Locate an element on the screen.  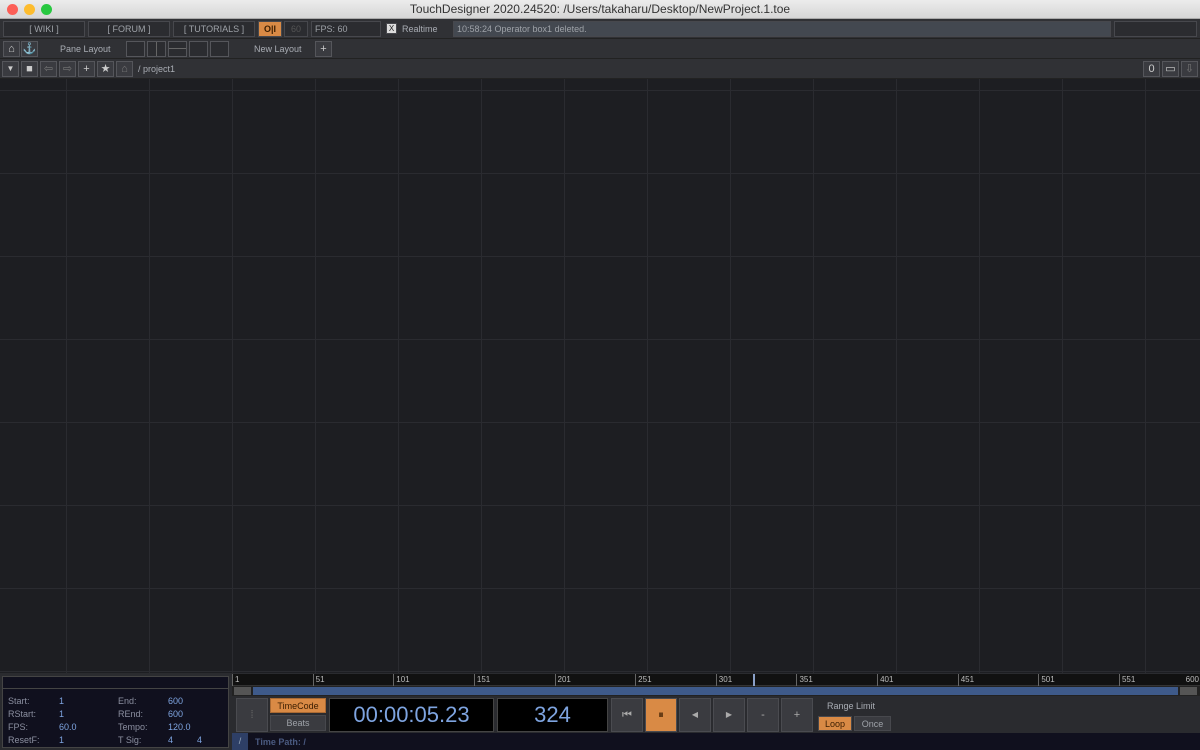
add-layout-button: + is located at coordinates (323, 49).